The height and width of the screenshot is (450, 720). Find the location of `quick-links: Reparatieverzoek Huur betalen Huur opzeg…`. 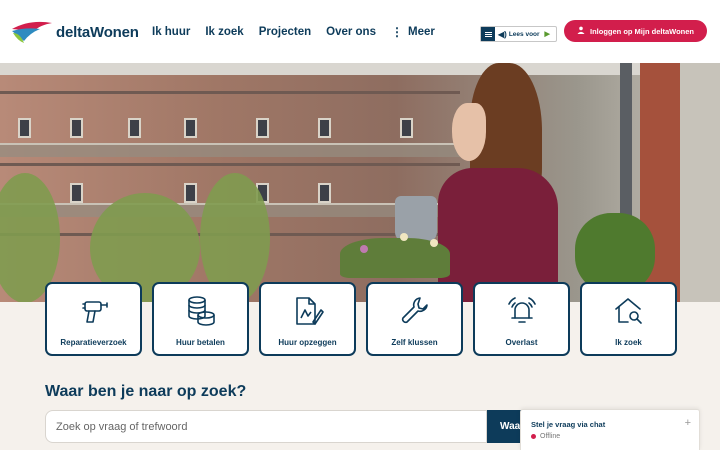

quick-links: Reparatieverzoek Huur betalen Huur opzeg… is located at coordinates (361, 319).